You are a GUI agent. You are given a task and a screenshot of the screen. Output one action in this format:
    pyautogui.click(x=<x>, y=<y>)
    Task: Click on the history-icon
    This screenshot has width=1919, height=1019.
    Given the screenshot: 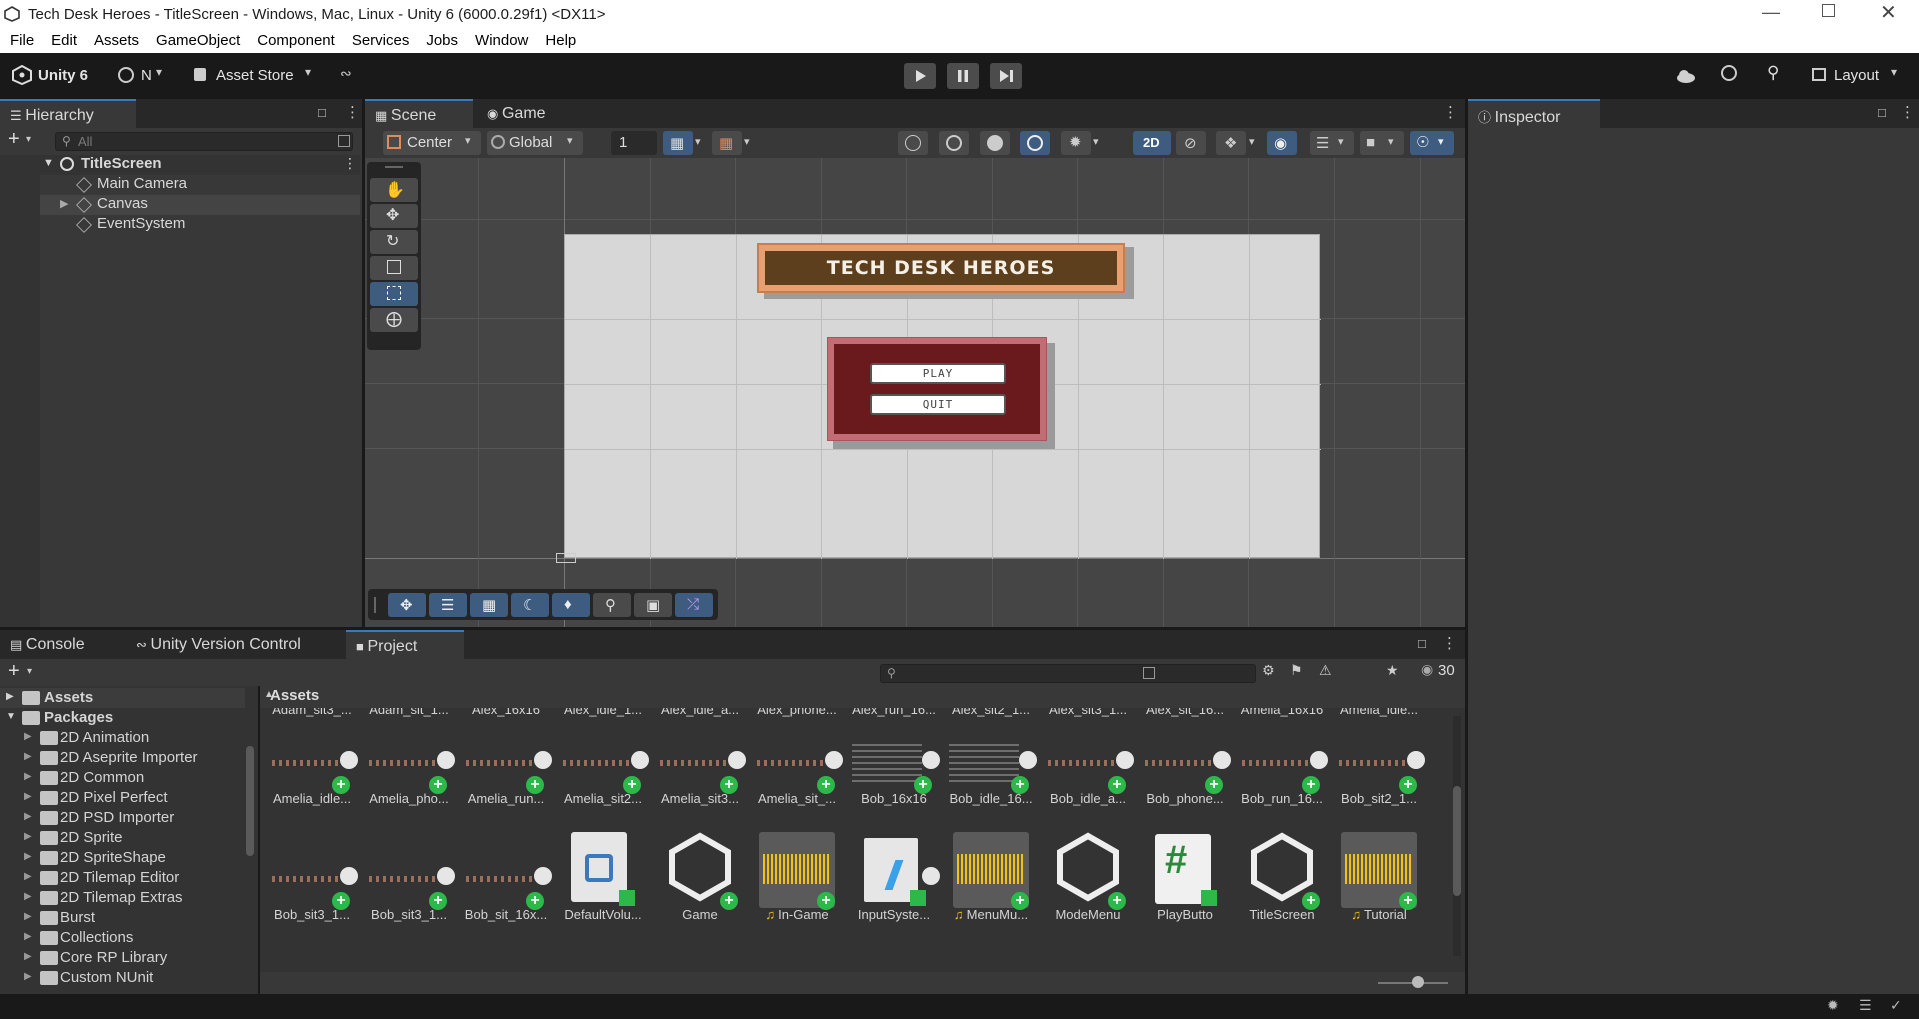 What is the action you would take?
    pyautogui.click(x=1729, y=73)
    